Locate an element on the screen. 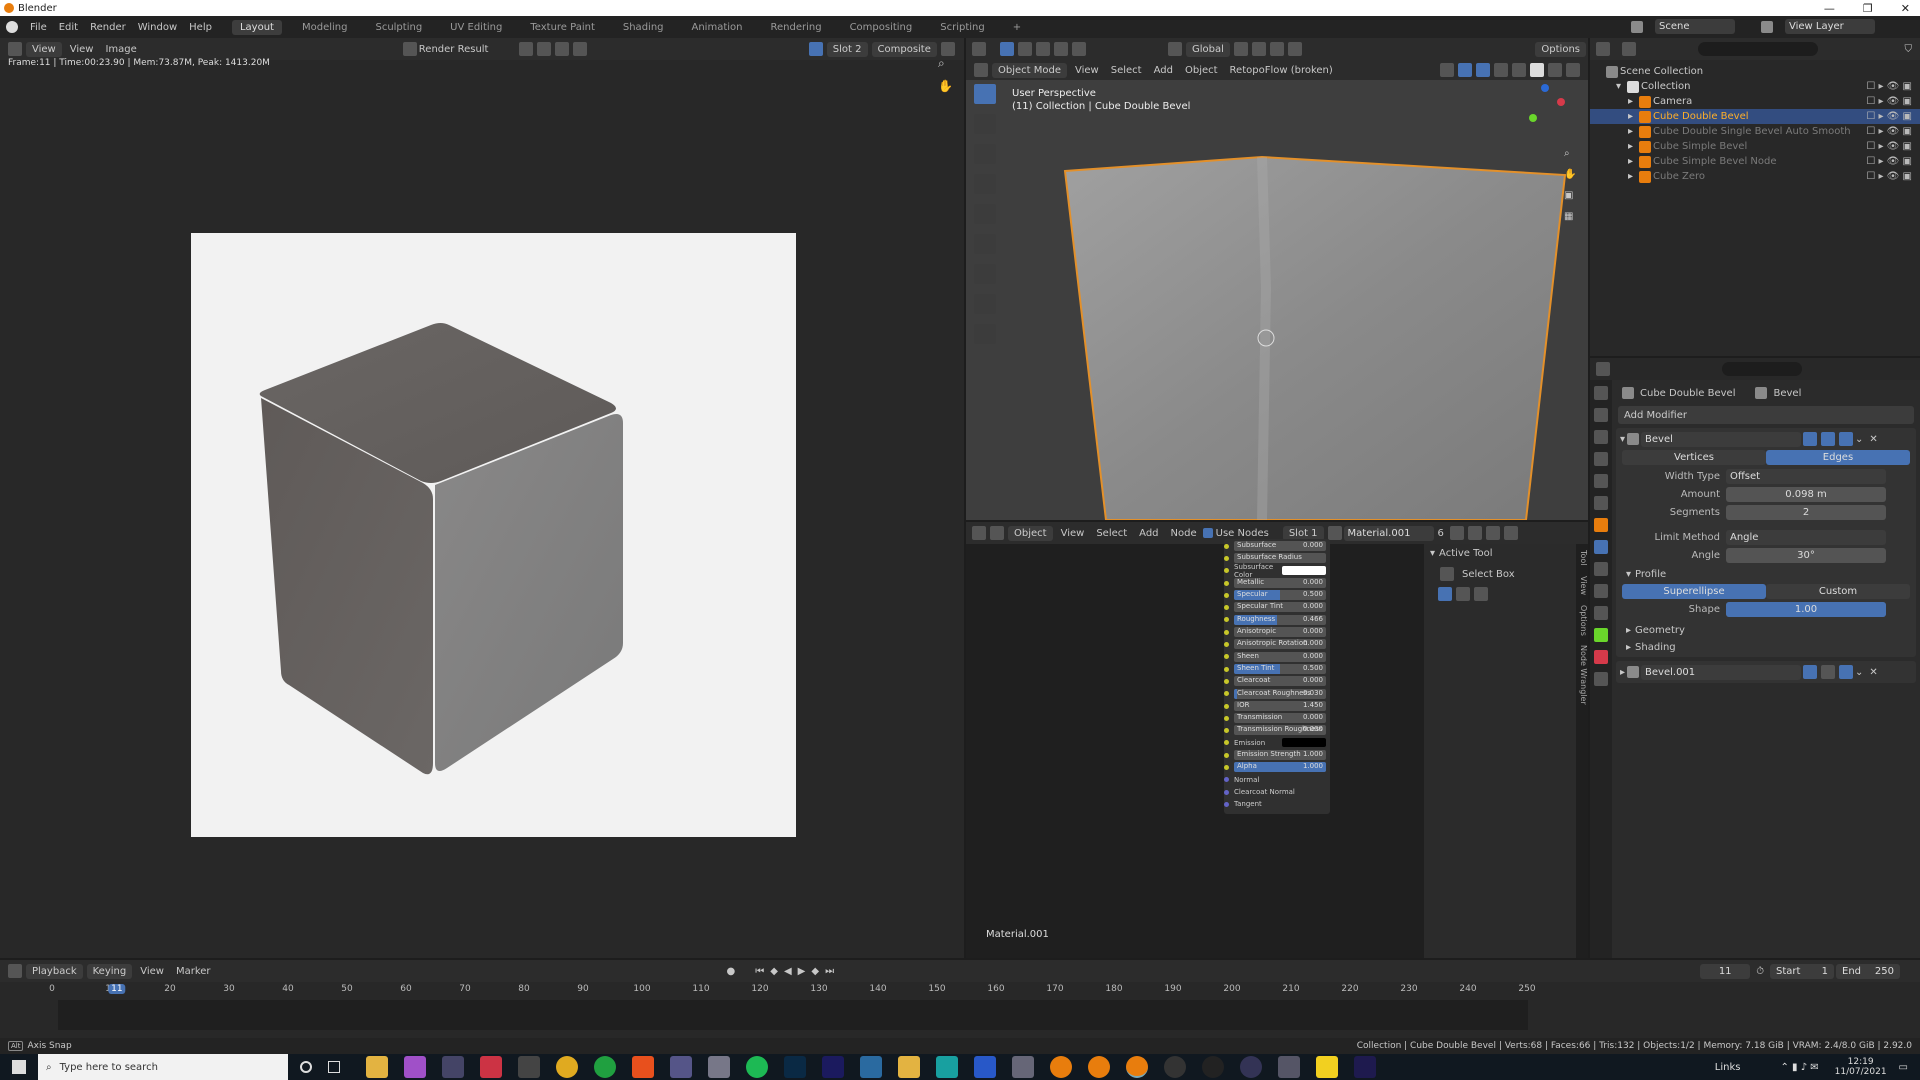 The width and height of the screenshot is (1920, 1080). editmode-toggle-icon is located at coordinates (1810, 672).